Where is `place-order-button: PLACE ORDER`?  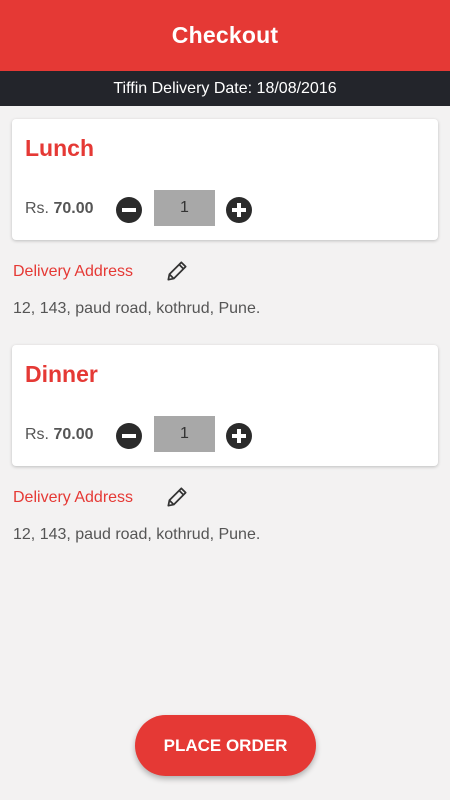
place-order-button: PLACE ORDER is located at coordinates (225, 745).